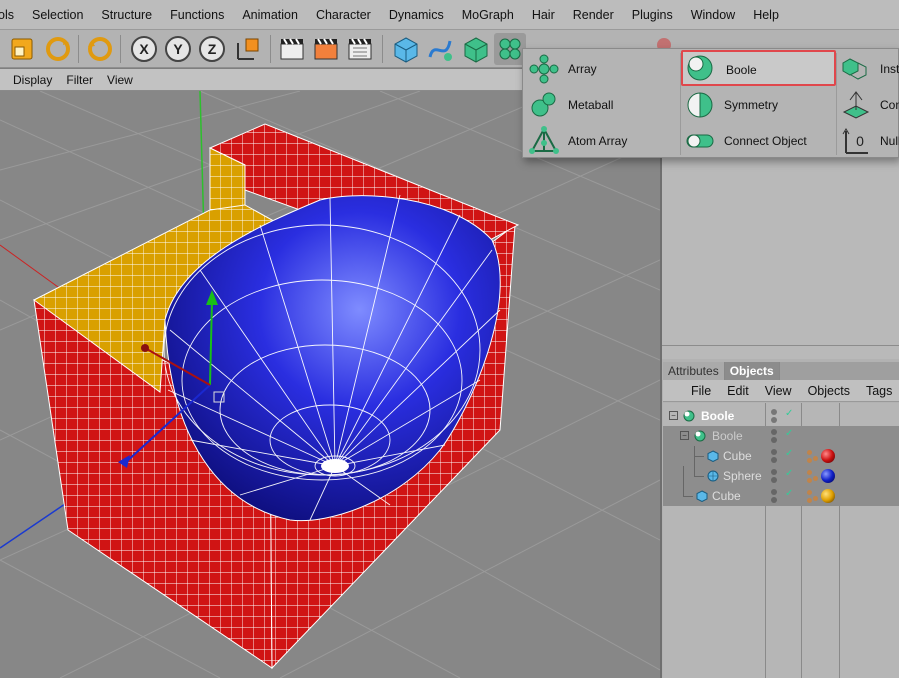  What do you see at coordinates (126, 15) in the screenshot?
I see `menu-structure: Structure` at bounding box center [126, 15].